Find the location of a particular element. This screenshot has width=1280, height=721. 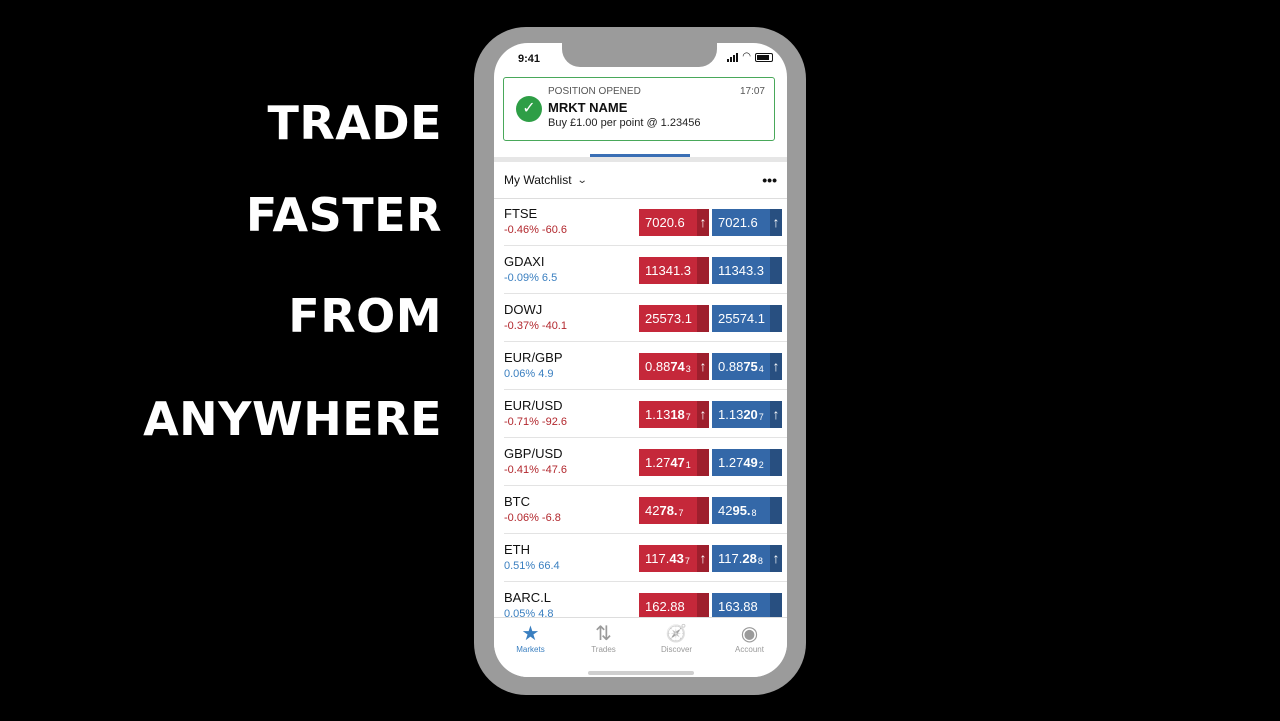

sell-price-button: 1.27 47 1 is located at coordinates (674, 462).